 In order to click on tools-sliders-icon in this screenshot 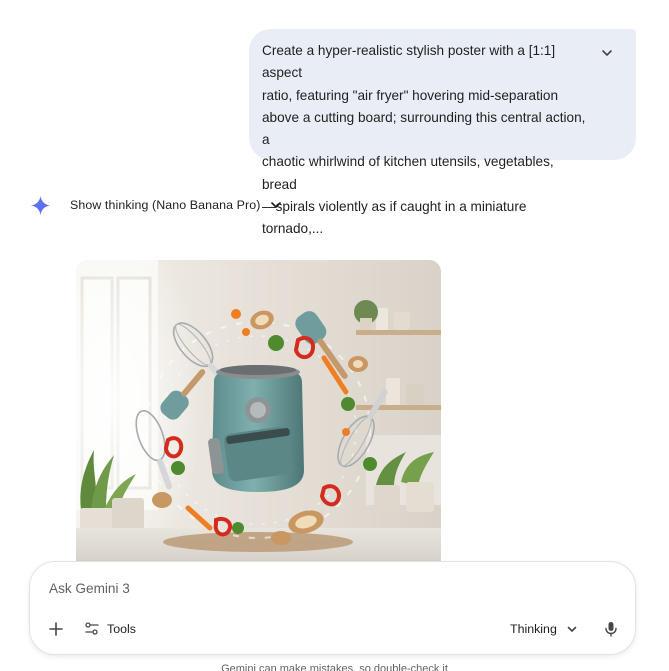, I will do `click(92, 628)`.